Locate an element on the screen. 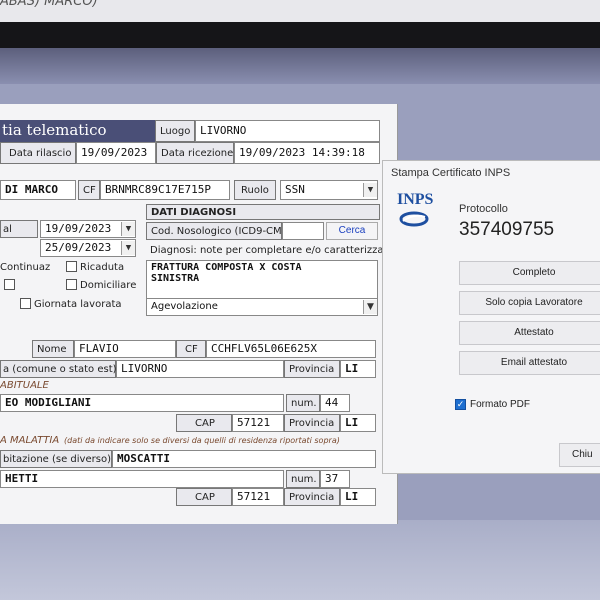  data-inizio-value: 19/09/2023 is located at coordinates (78, 228).